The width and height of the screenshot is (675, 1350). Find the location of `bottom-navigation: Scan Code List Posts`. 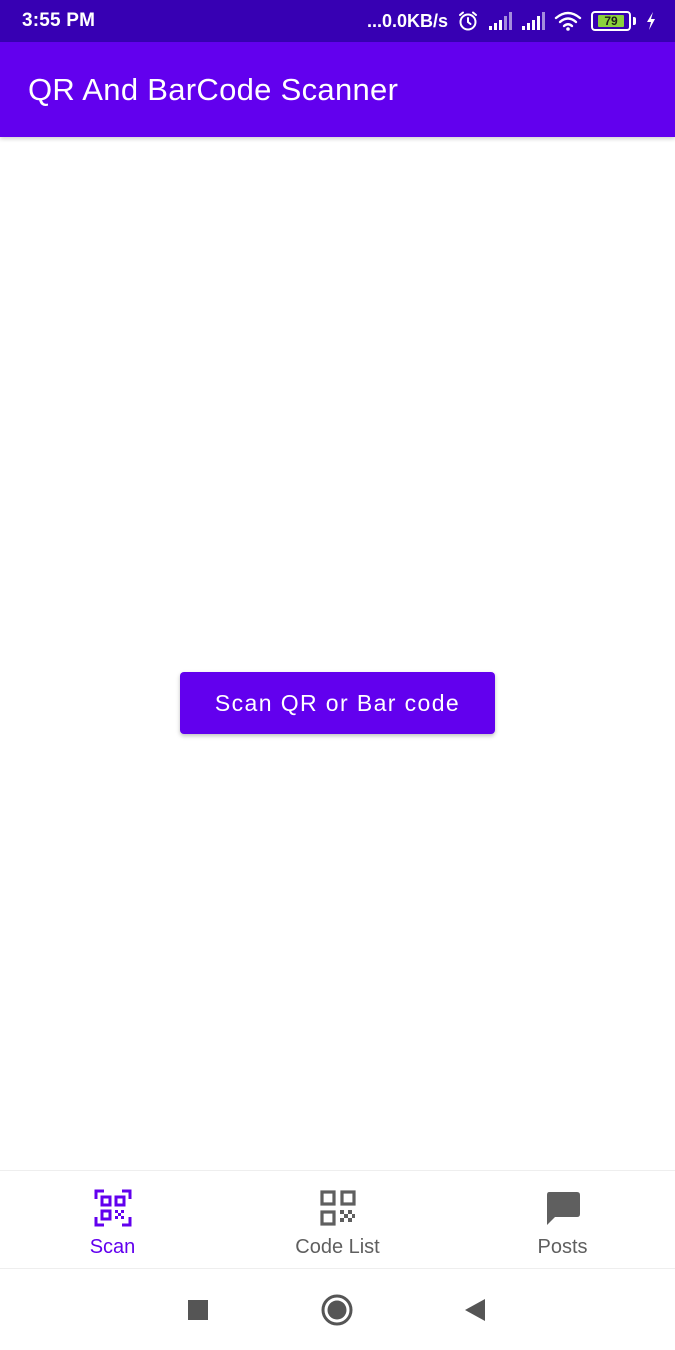

bottom-navigation: Scan Code List Posts is located at coordinates (337, 1219).